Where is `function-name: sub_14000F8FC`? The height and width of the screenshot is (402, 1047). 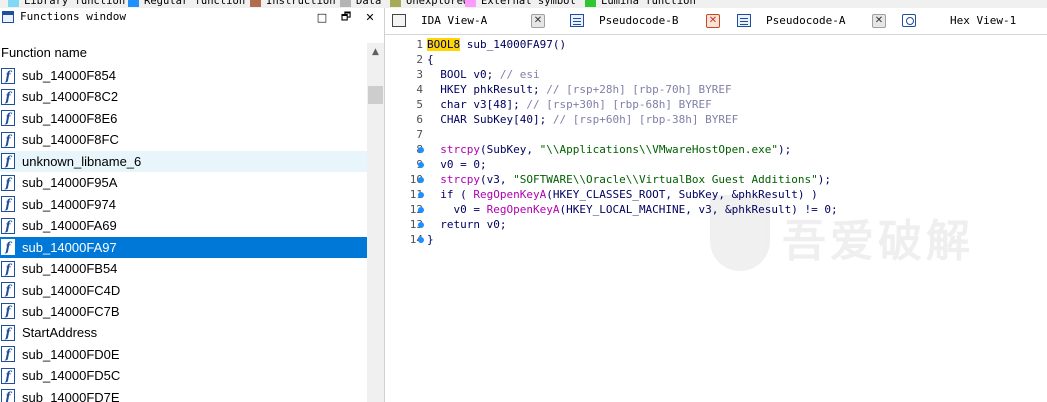
function-name: sub_14000F8FC is located at coordinates (70, 140).